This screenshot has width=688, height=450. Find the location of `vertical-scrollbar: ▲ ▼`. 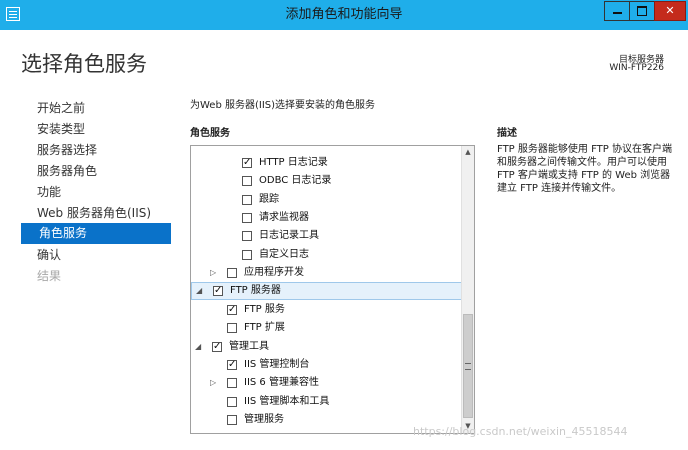

vertical-scrollbar: ▲ ▼ is located at coordinates (467, 289).